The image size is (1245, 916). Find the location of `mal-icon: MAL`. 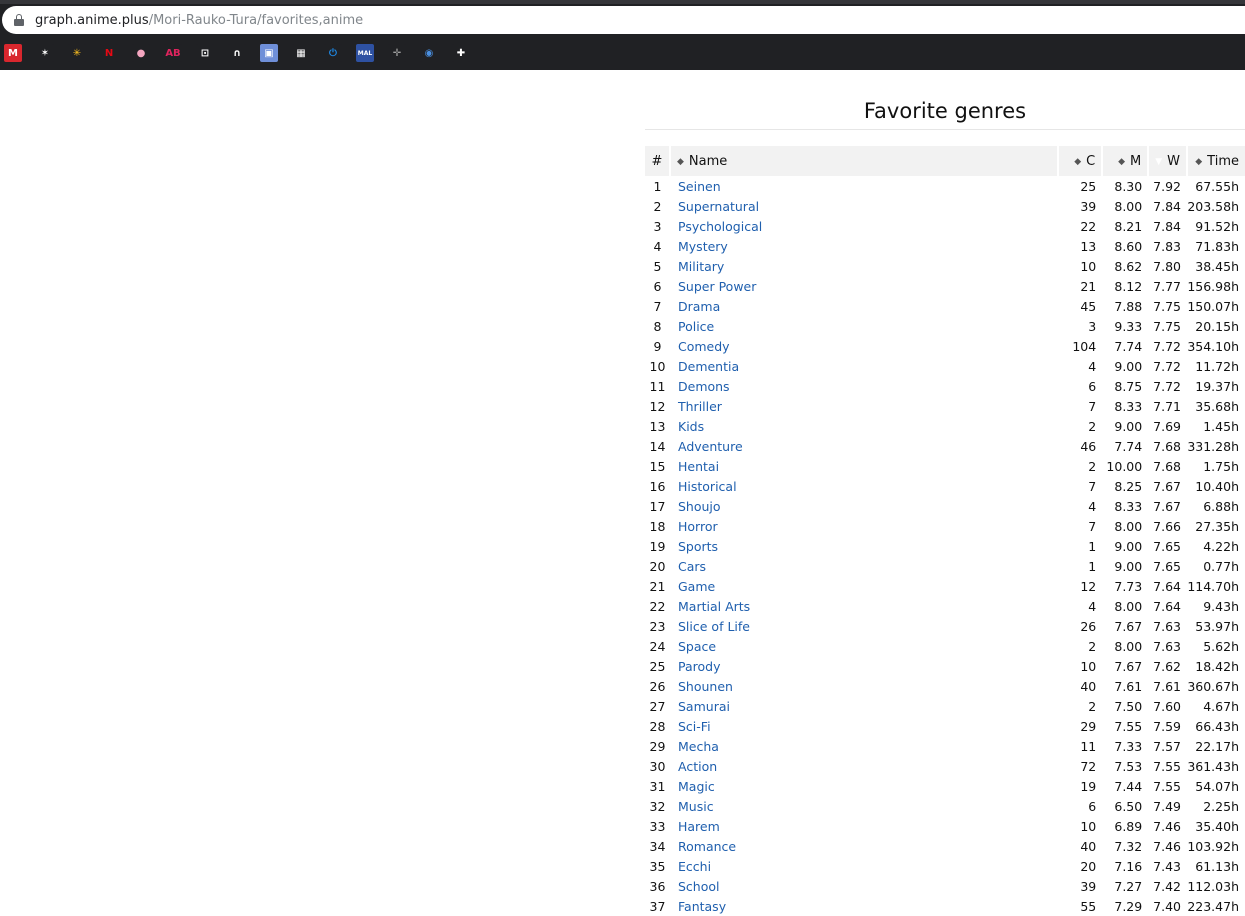

mal-icon: MAL is located at coordinates (365, 53).